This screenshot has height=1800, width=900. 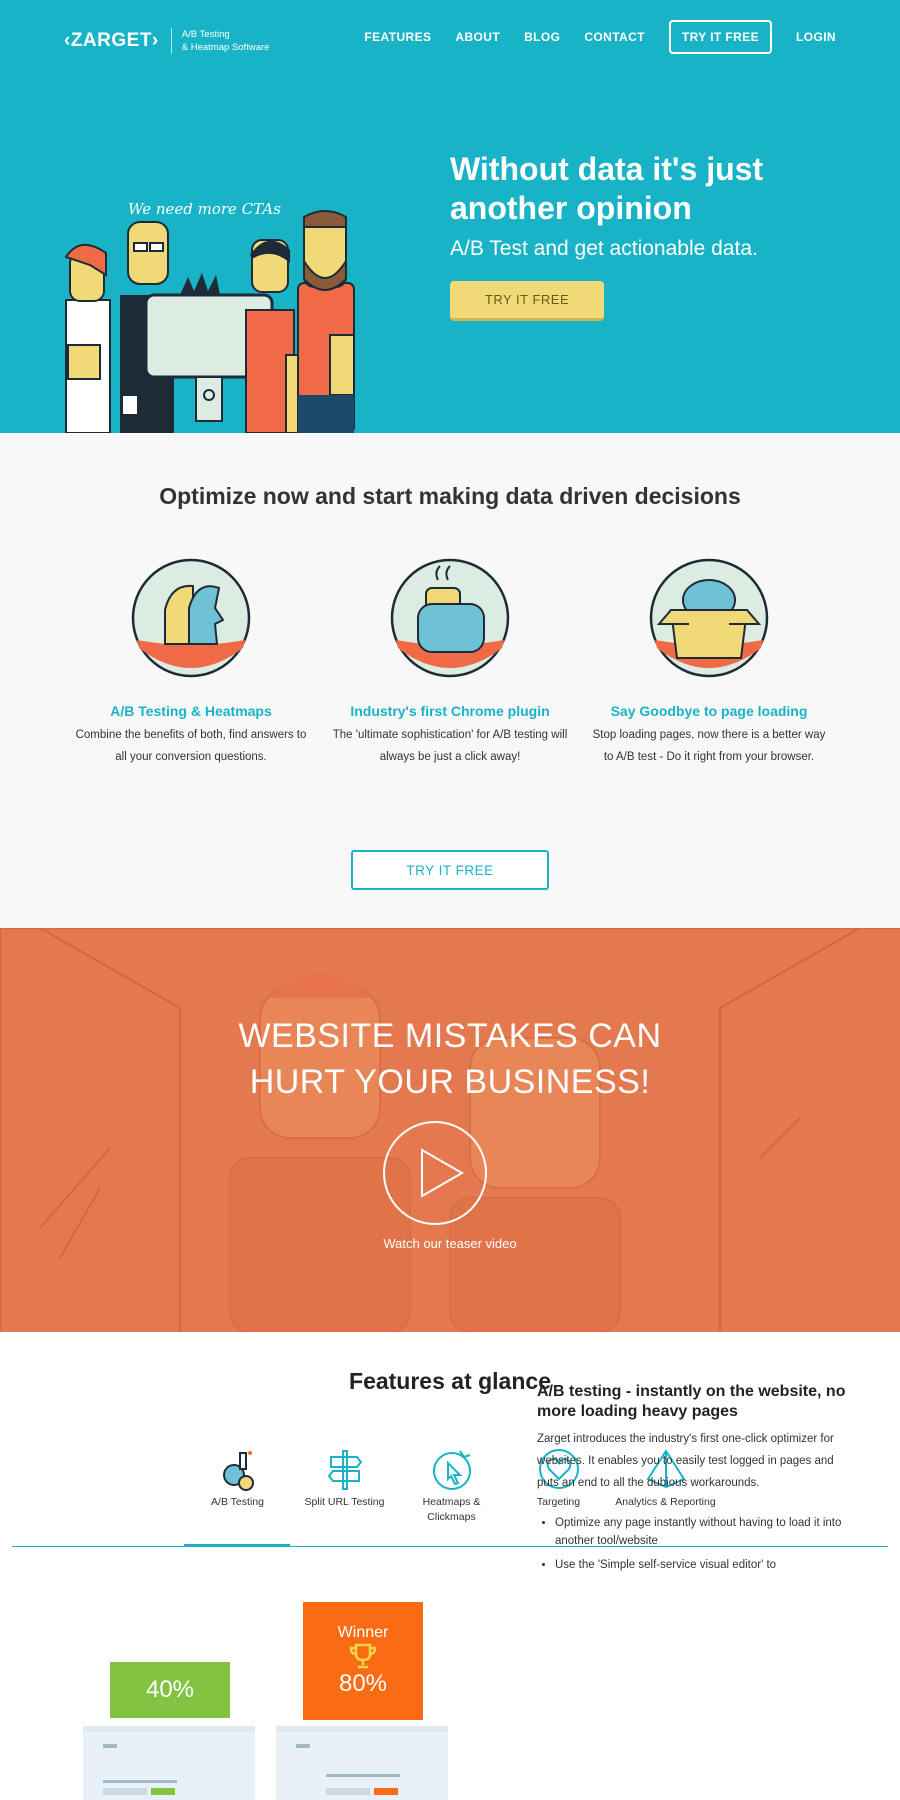 What do you see at coordinates (237, 1545) in the screenshot?
I see `active-tab-indicator` at bounding box center [237, 1545].